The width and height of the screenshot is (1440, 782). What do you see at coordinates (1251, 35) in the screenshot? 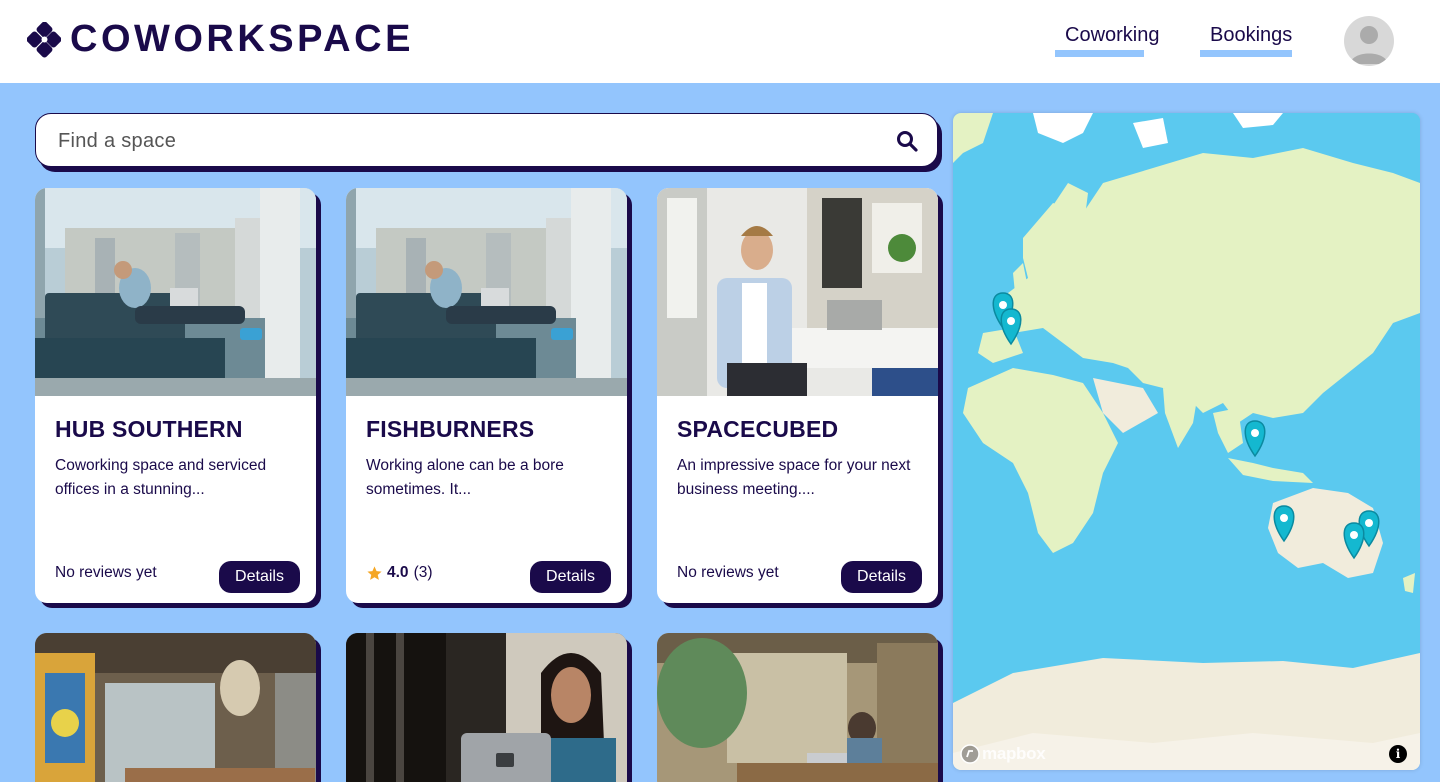
I see `nav-bookings-label: Bookings` at bounding box center [1251, 35].